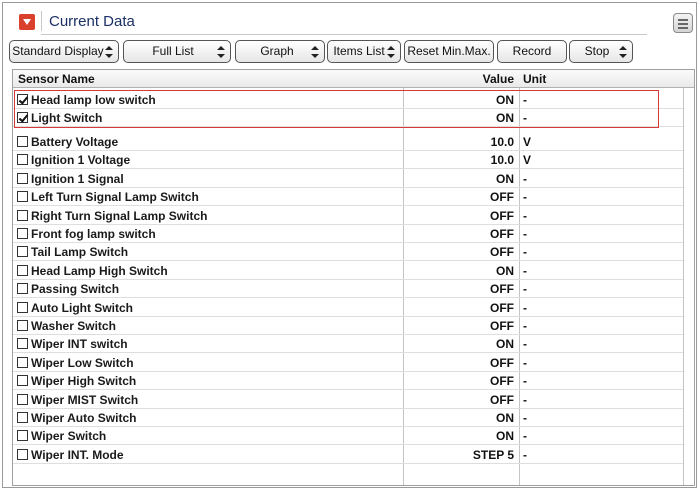 The image size is (700, 490). Describe the element at coordinates (86, 234) in the screenshot. I see `sensor-name-cell: Front fog lamp switch` at that location.